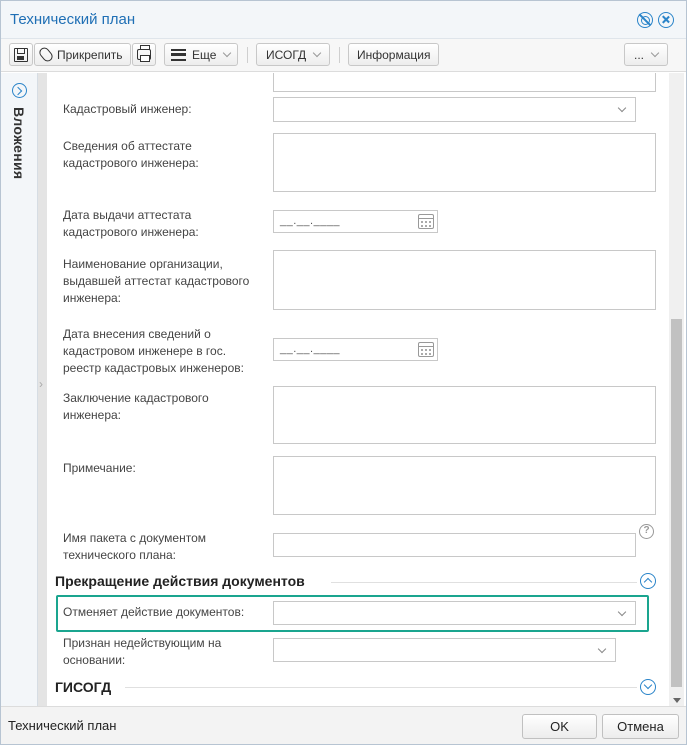  What do you see at coordinates (646, 531) in the screenshot?
I see `help-icon: ?` at bounding box center [646, 531].